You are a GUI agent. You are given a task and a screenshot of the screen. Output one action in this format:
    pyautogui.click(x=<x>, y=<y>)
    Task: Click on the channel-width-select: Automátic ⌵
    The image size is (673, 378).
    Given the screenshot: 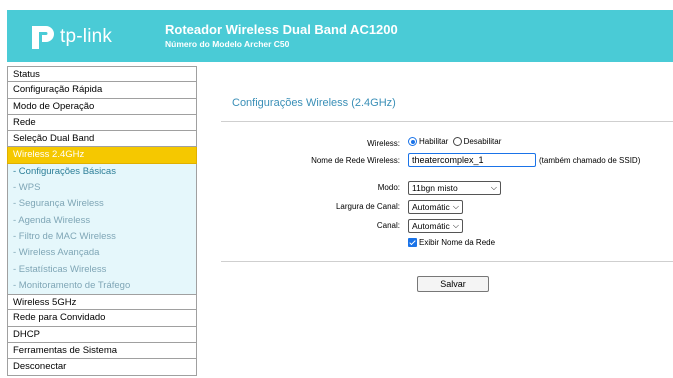 What is the action you would take?
    pyautogui.click(x=435, y=207)
    